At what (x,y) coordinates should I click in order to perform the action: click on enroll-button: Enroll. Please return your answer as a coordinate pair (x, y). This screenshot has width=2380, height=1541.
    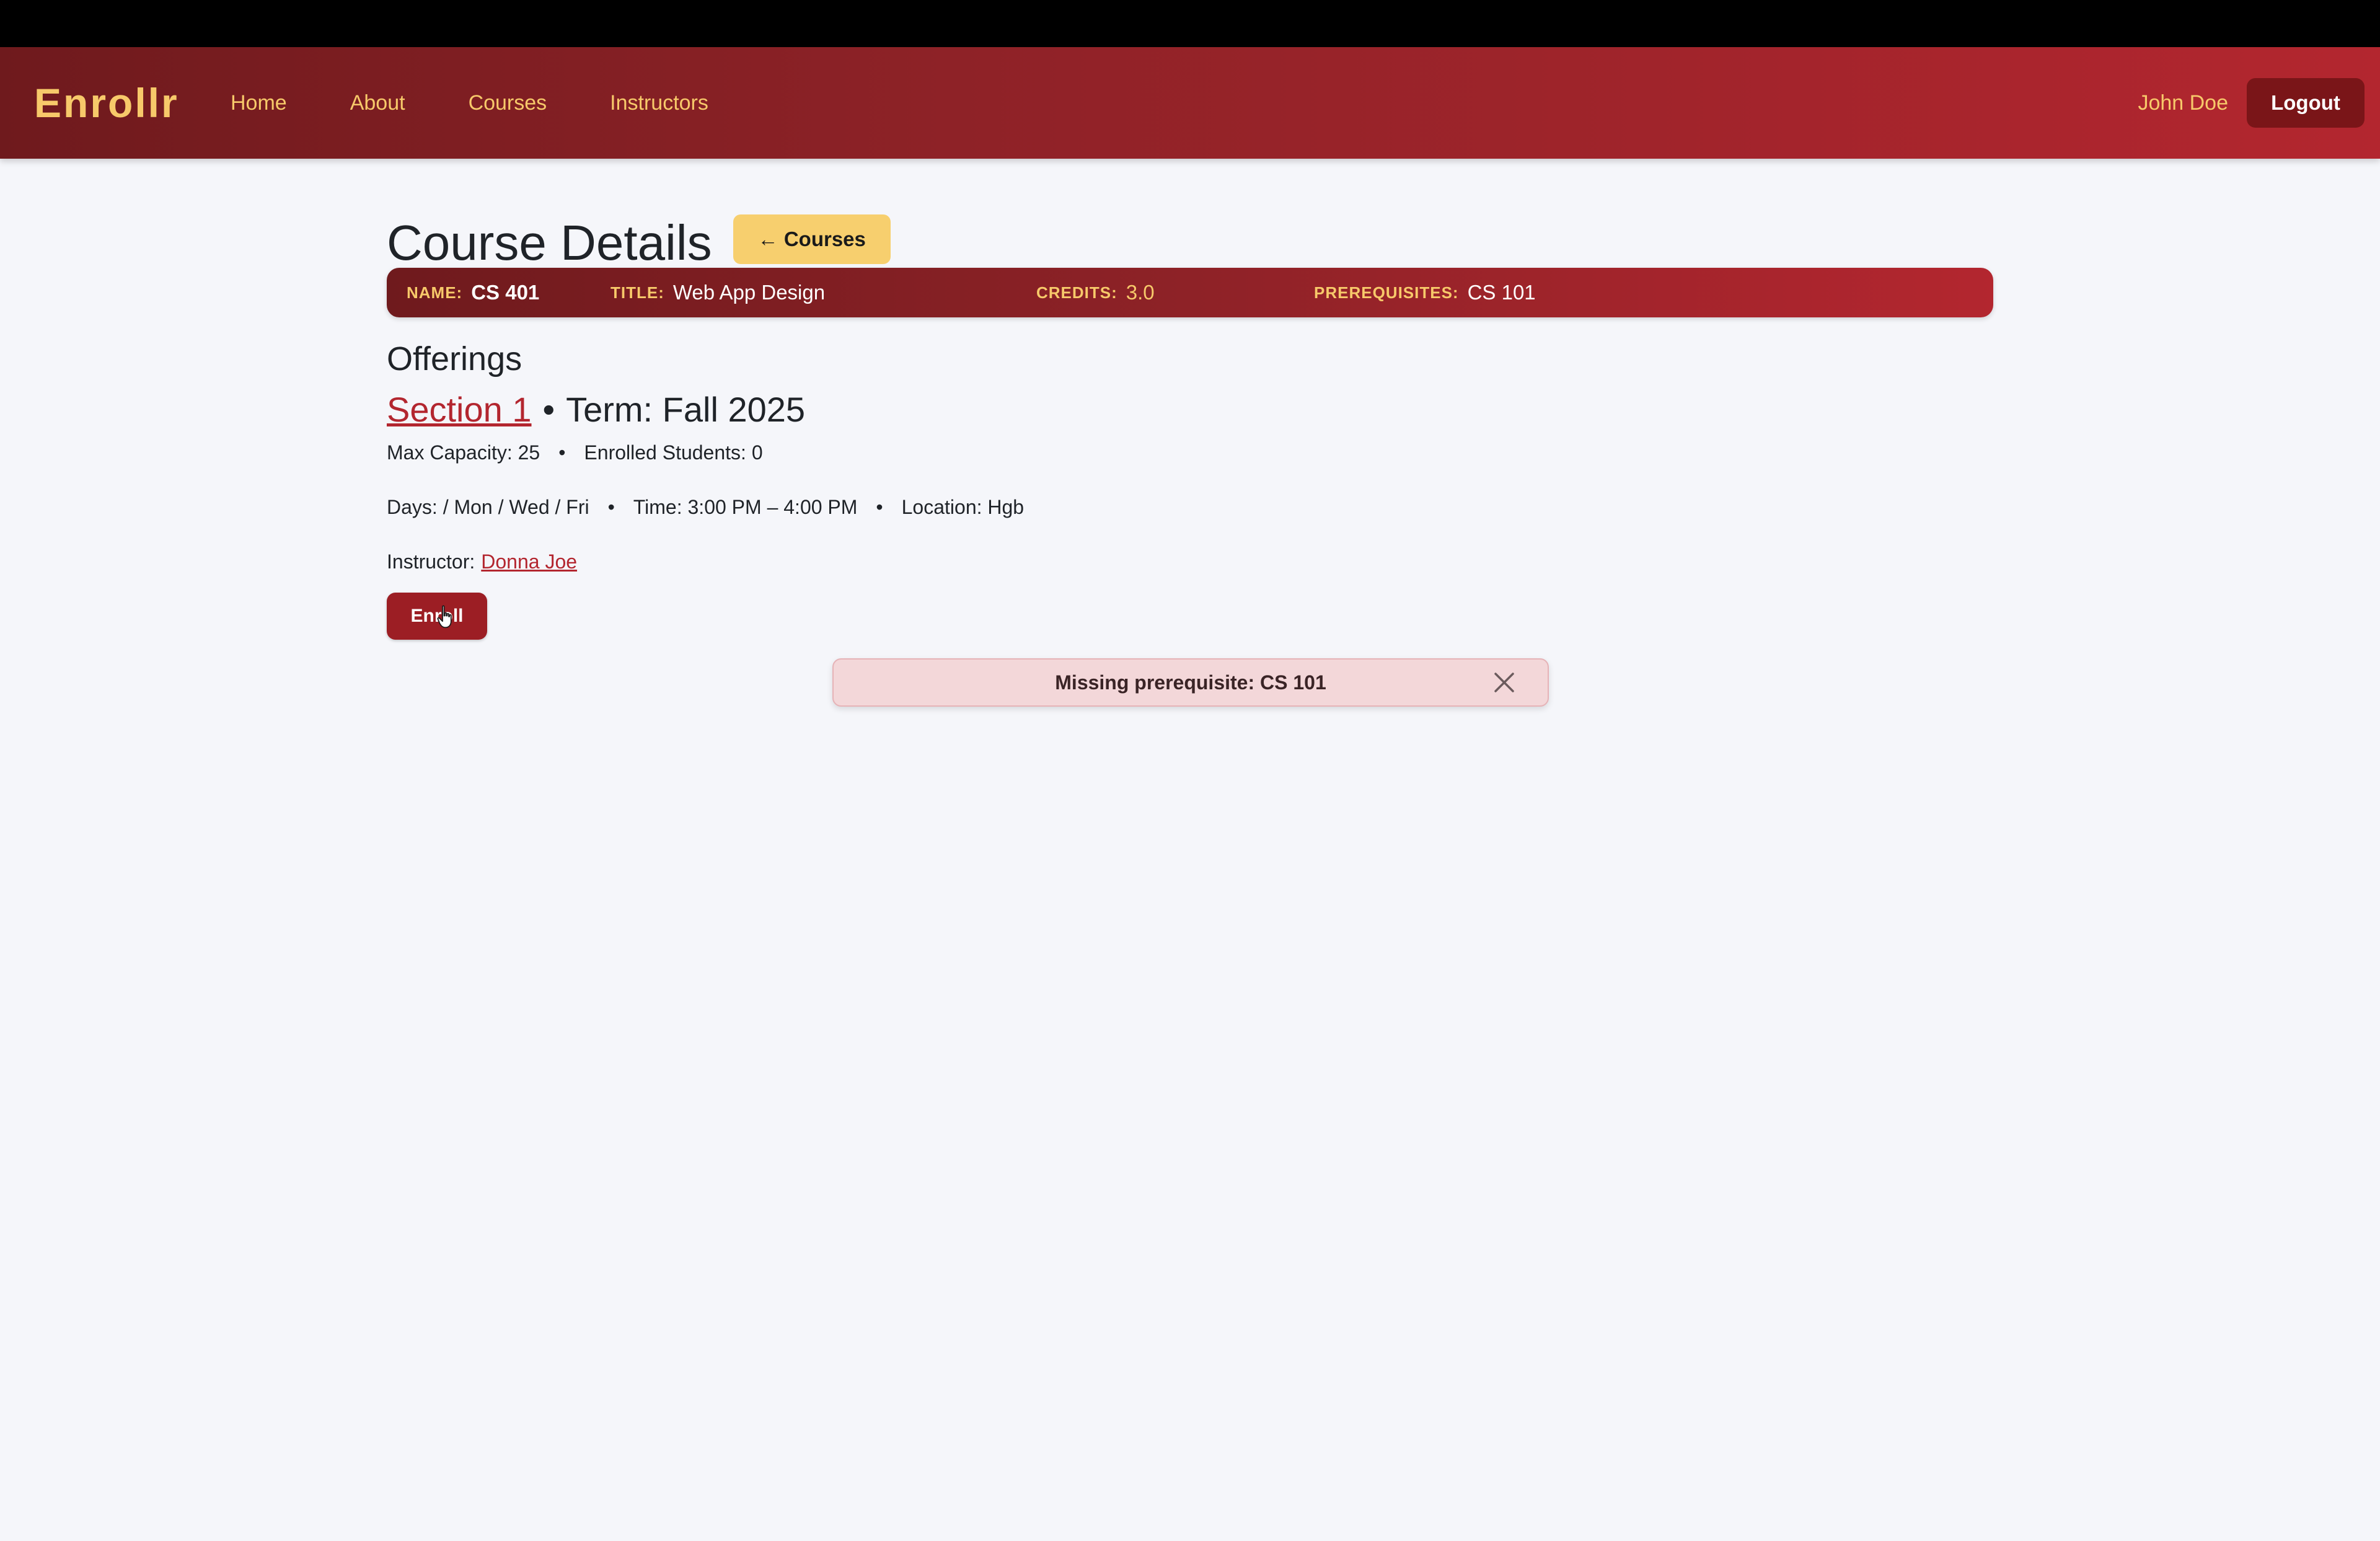
    Looking at the image, I should click on (437, 616).